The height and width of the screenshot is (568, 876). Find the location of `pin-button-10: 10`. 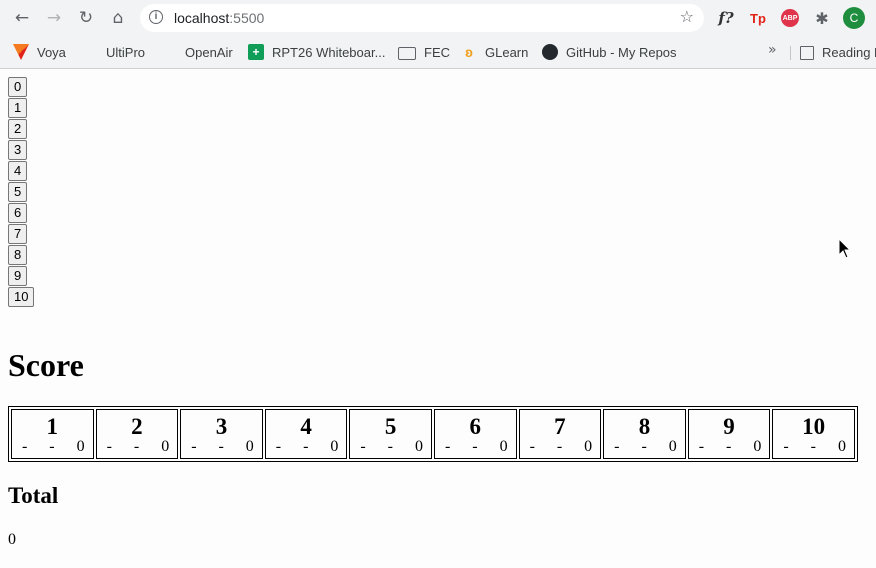

pin-button-10: 10 is located at coordinates (21, 297).